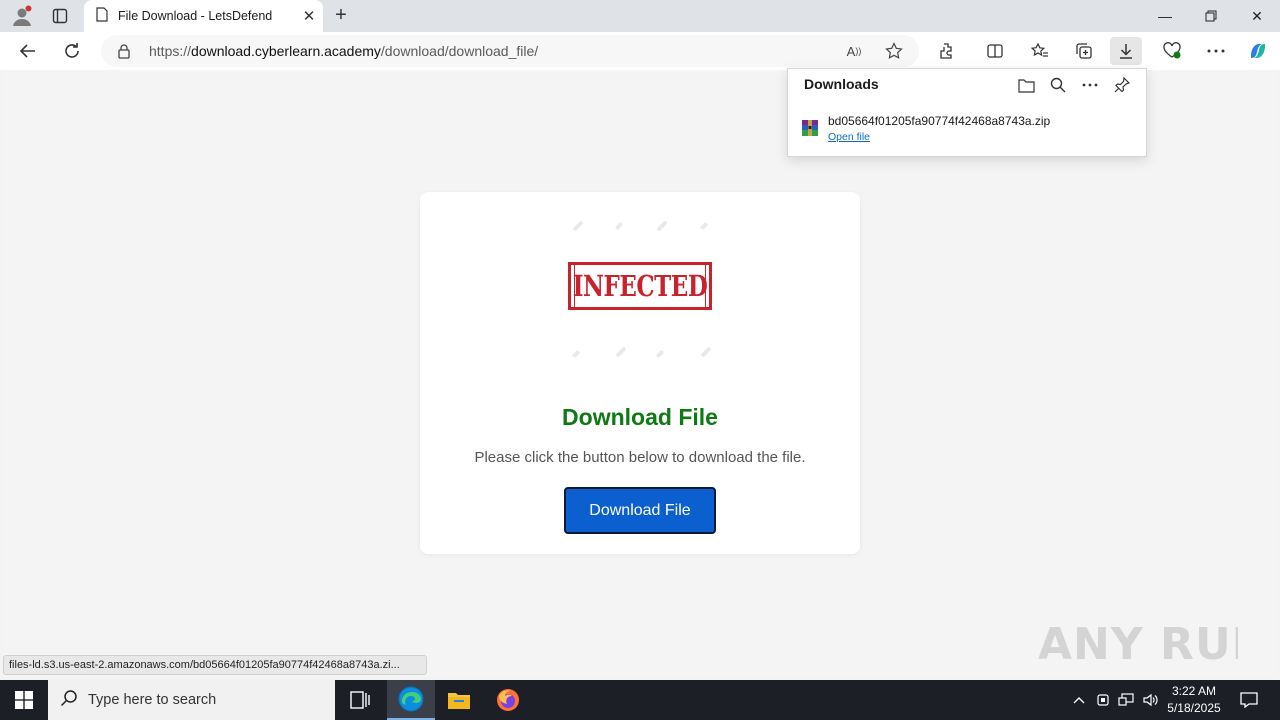 This screenshot has height=720, width=1280. I want to click on back-button, so click(28, 51).